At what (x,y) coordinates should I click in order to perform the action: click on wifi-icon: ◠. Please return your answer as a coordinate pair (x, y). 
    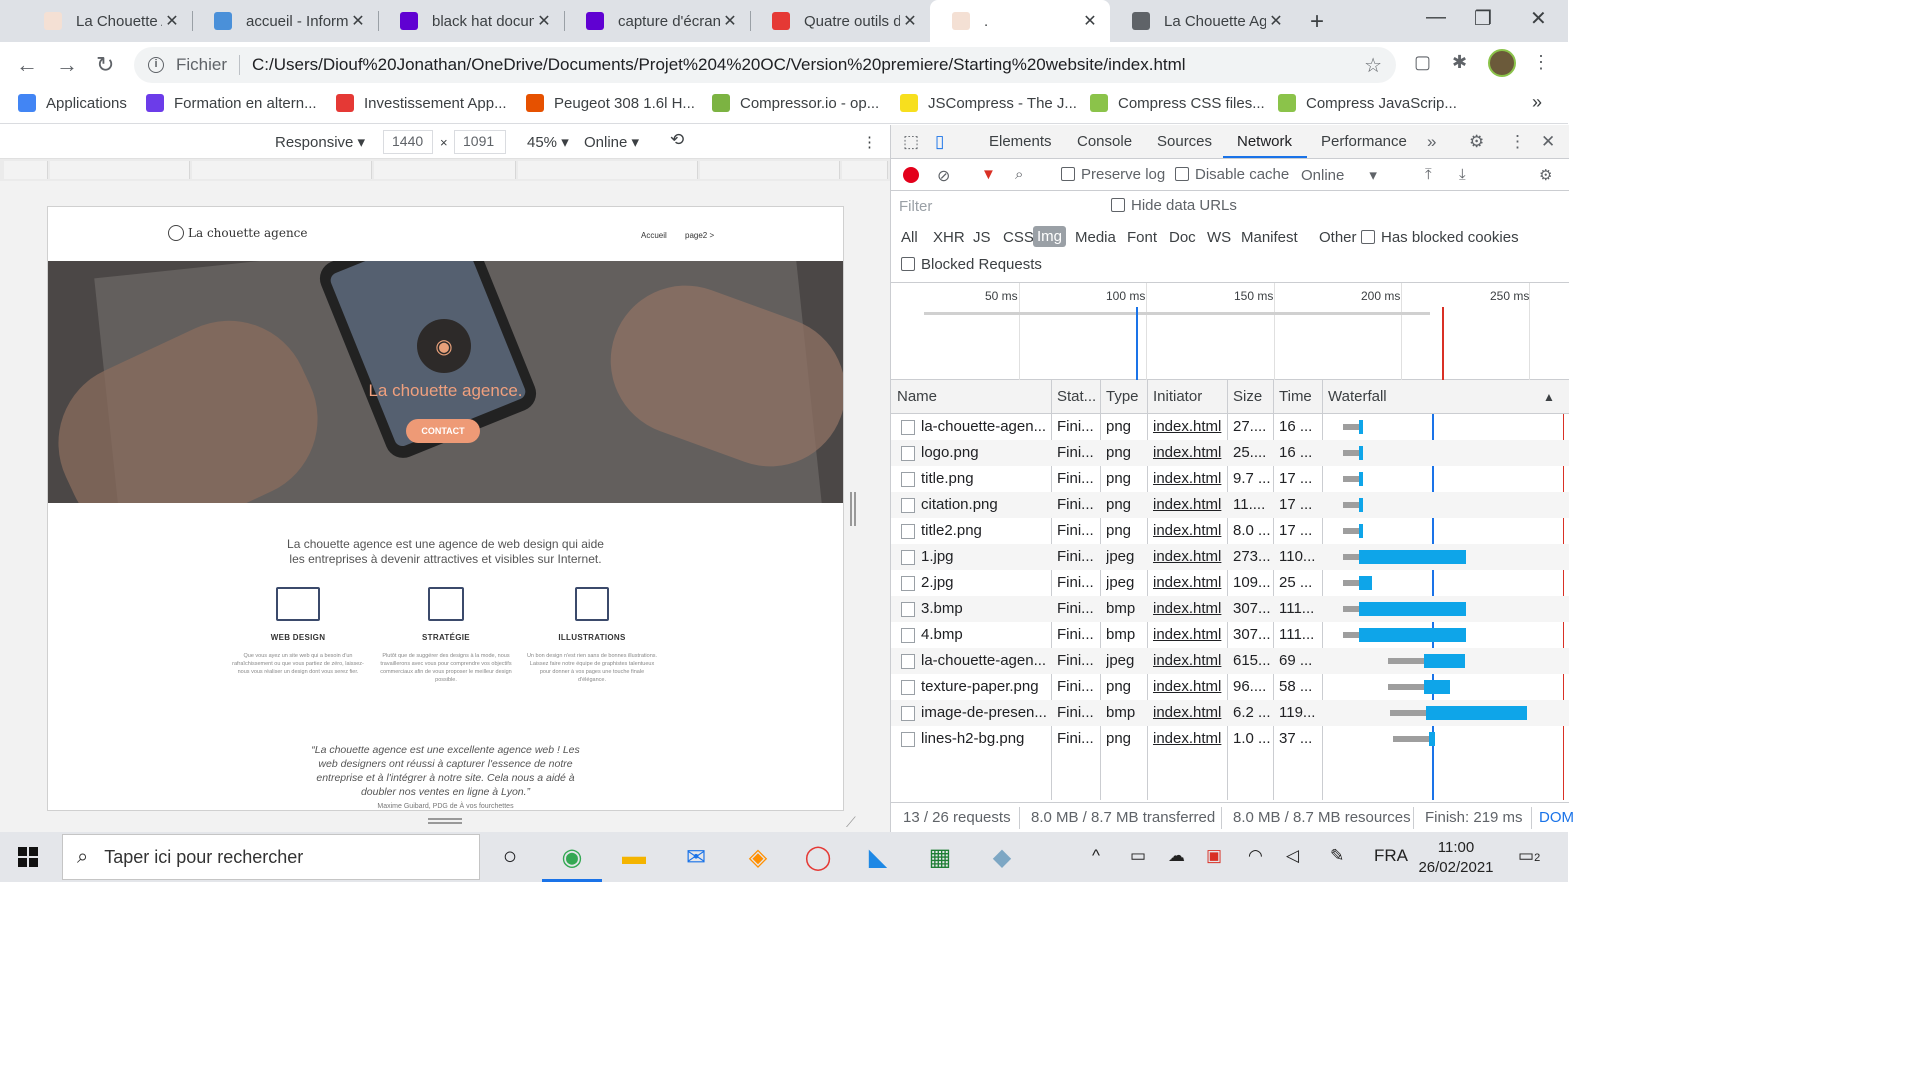
    Looking at the image, I should click on (1255, 856).